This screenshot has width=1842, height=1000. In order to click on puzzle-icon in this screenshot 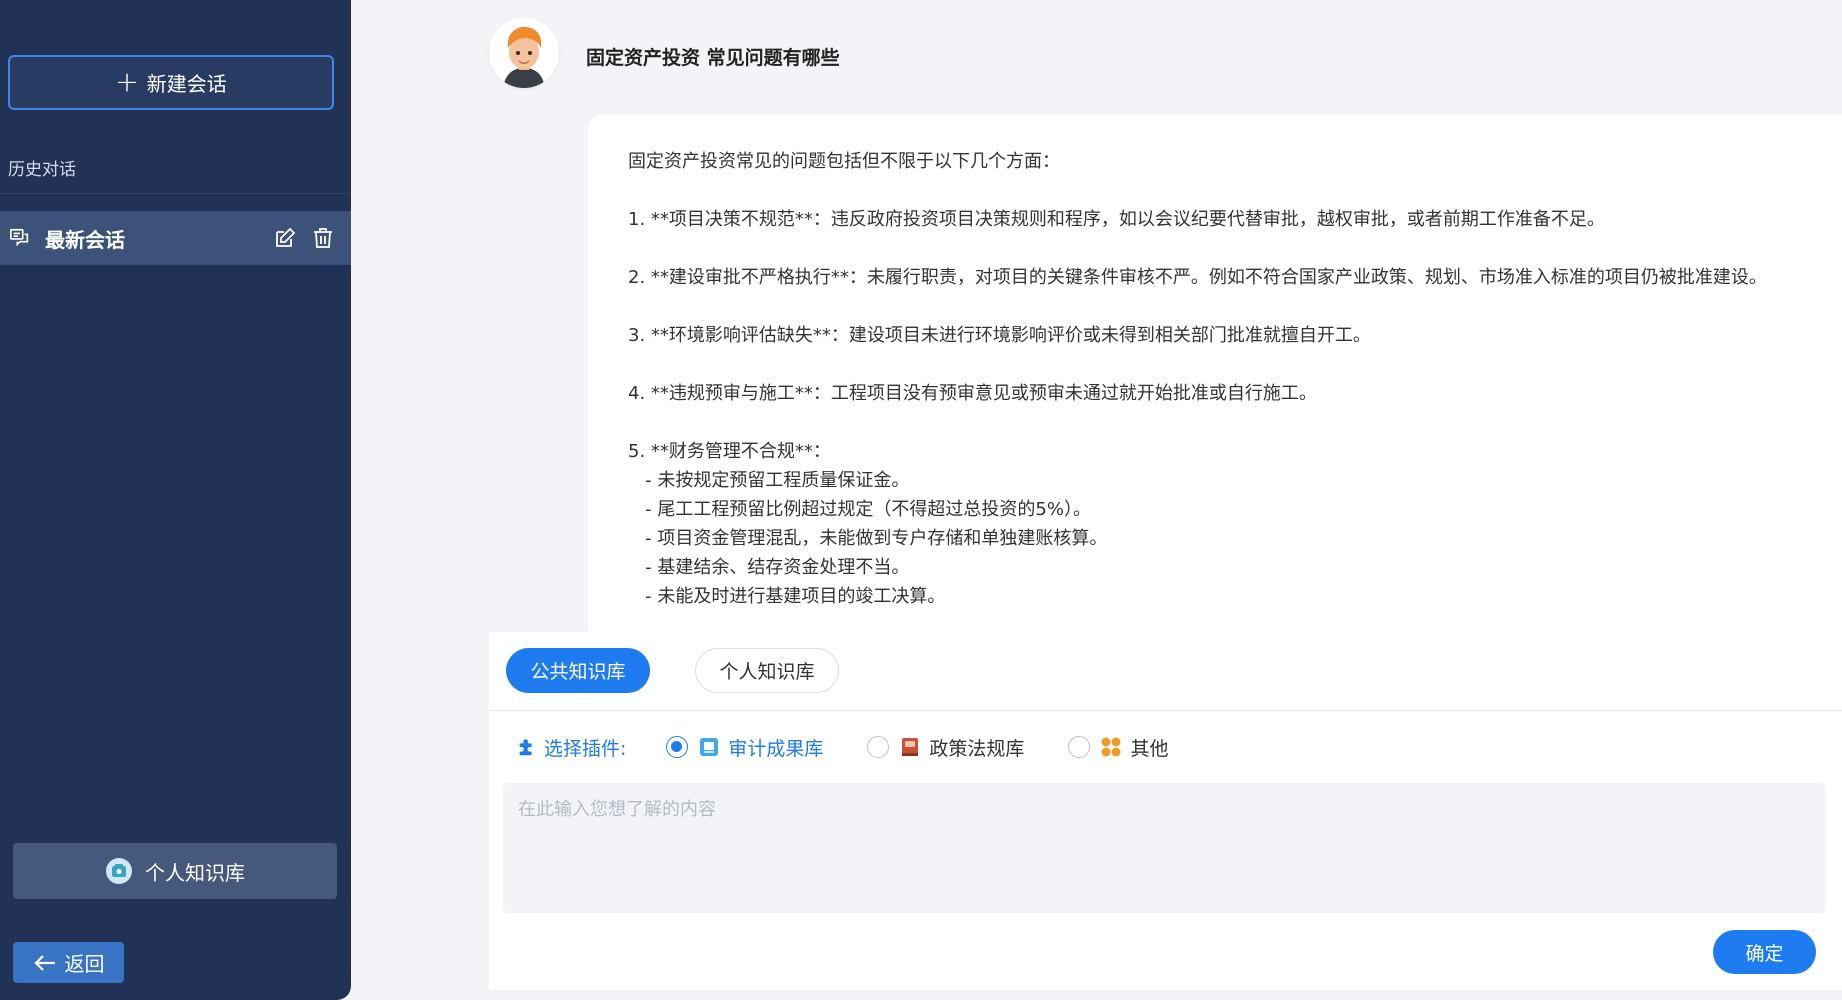, I will do `click(525, 747)`.